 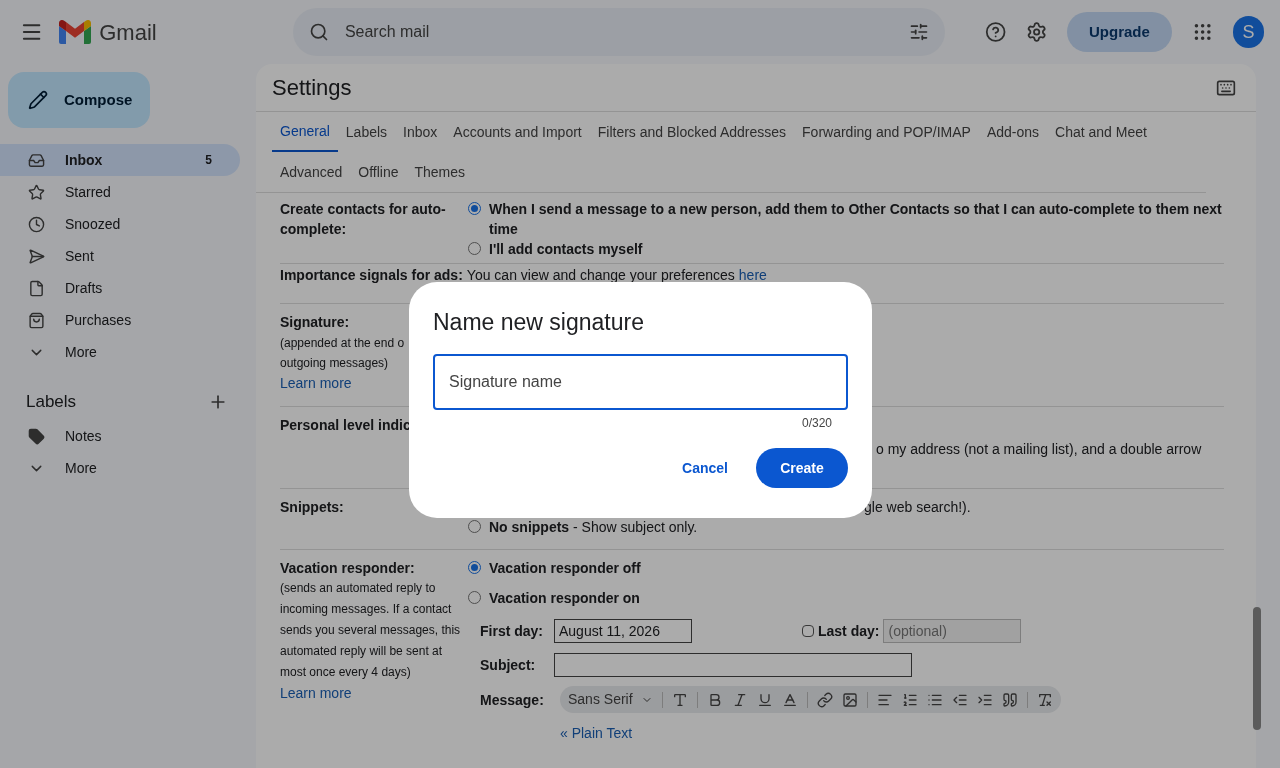 I want to click on create-button: Create, so click(x=802, y=468).